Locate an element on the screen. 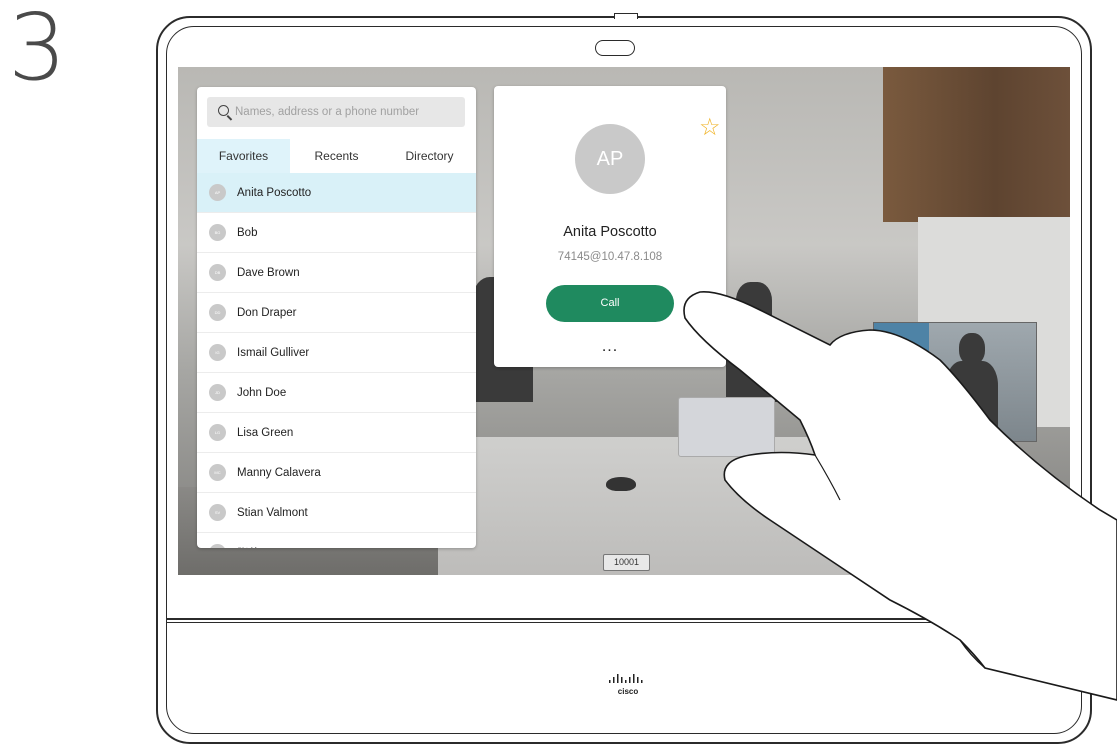 This screenshot has height=748, width=1117. wood-panel is located at coordinates (976, 144).